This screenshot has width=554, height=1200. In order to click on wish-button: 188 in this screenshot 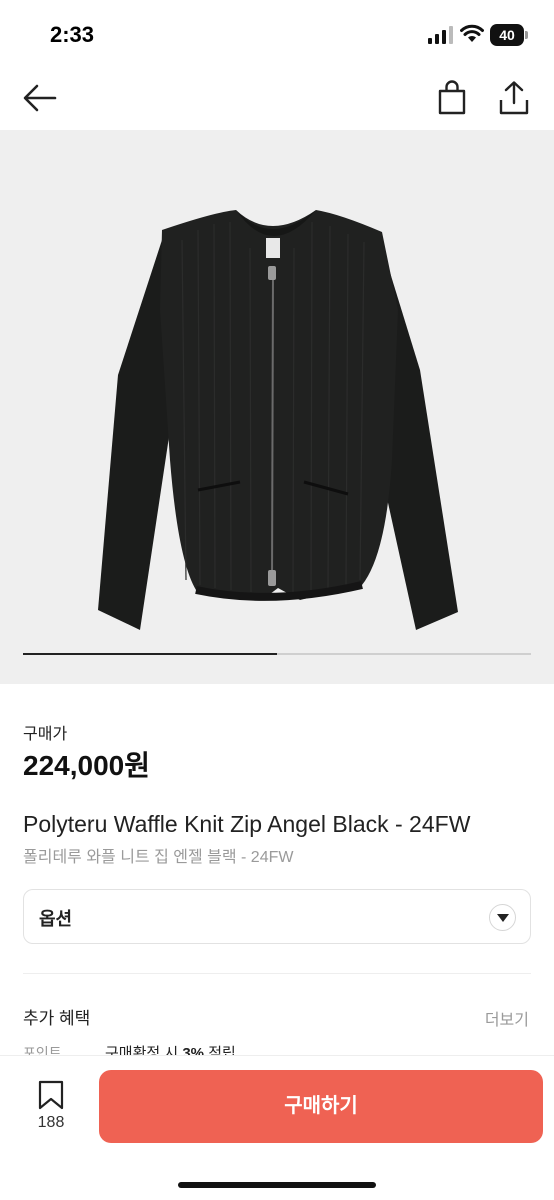, I will do `click(51, 1107)`.